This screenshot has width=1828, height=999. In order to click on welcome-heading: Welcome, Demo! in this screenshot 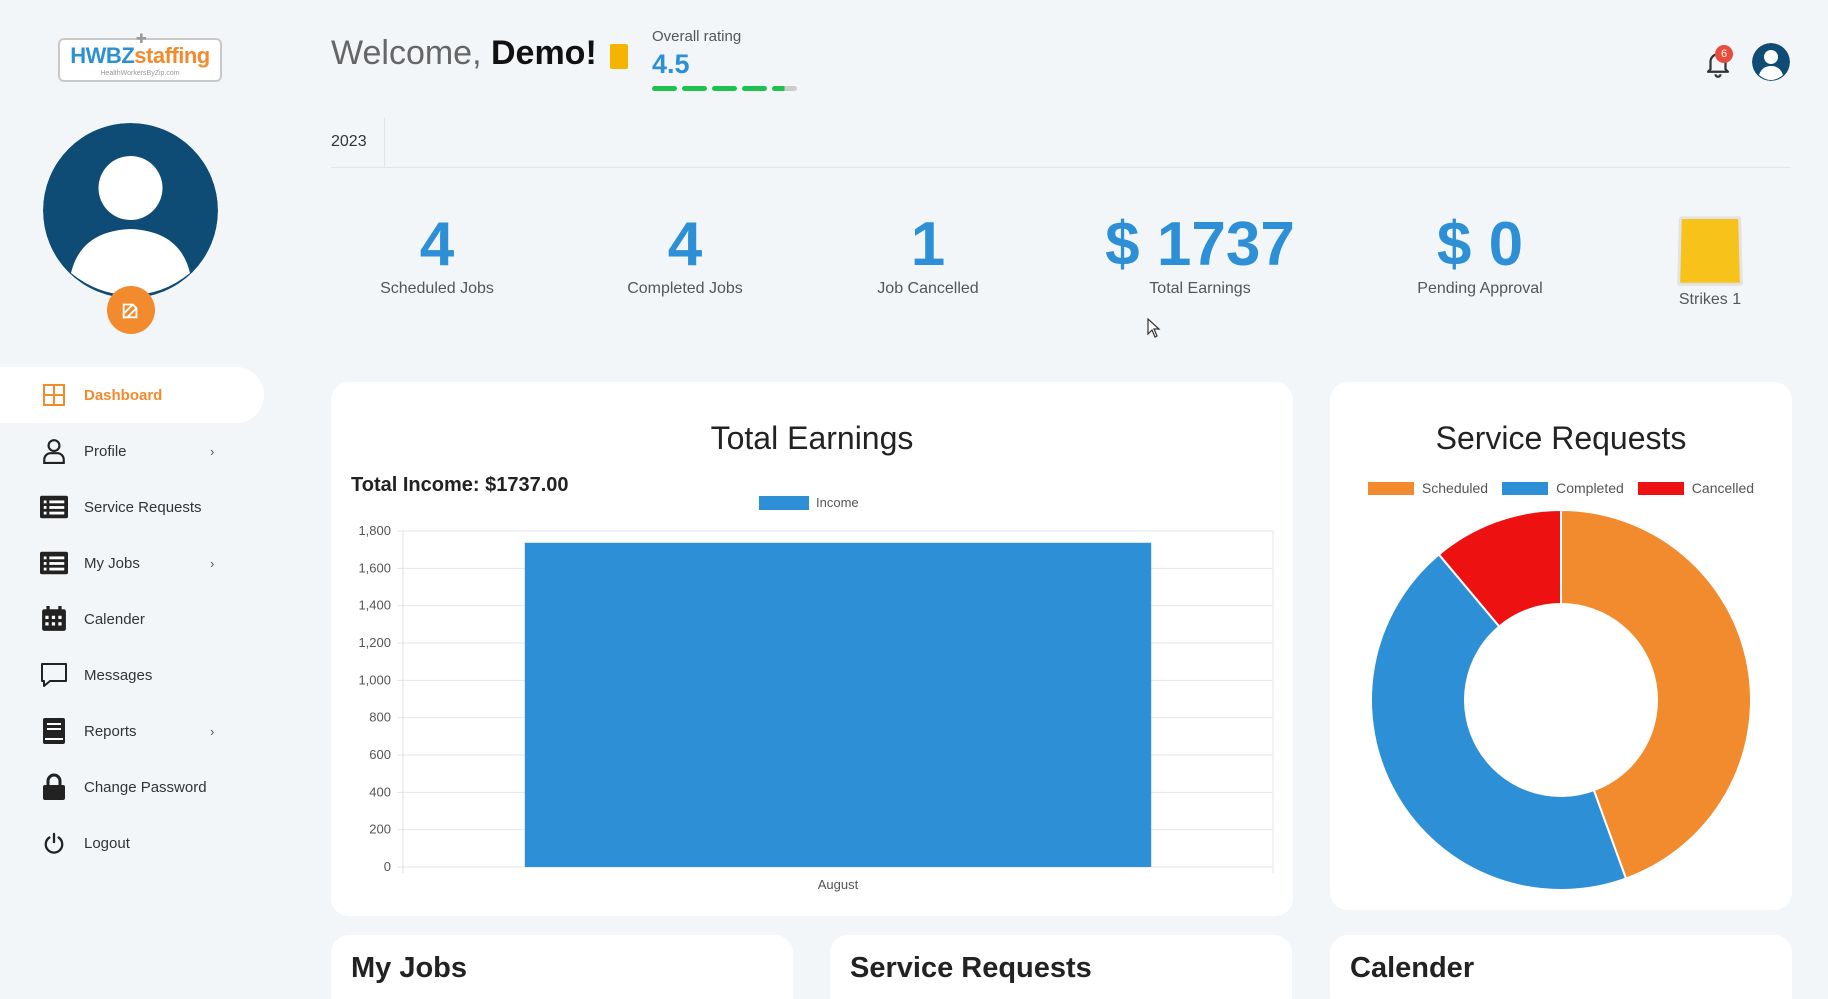, I will do `click(464, 53)`.